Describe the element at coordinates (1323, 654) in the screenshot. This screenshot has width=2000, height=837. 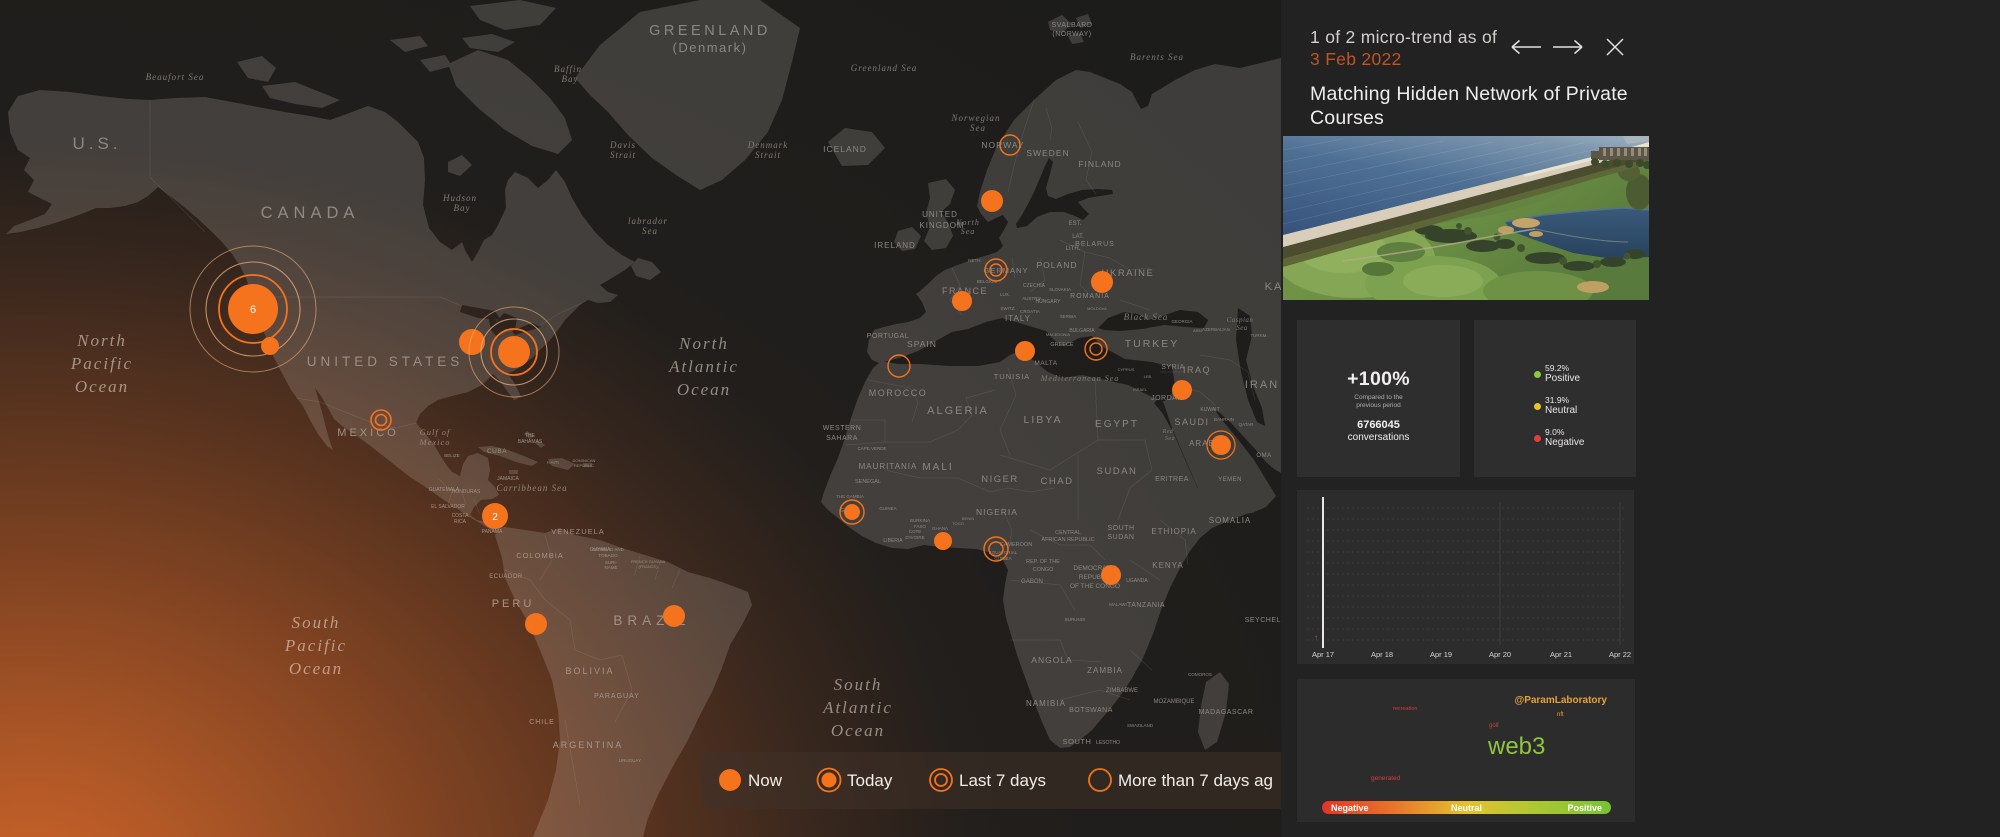
I see `svg-text: Apr 17` at that location.